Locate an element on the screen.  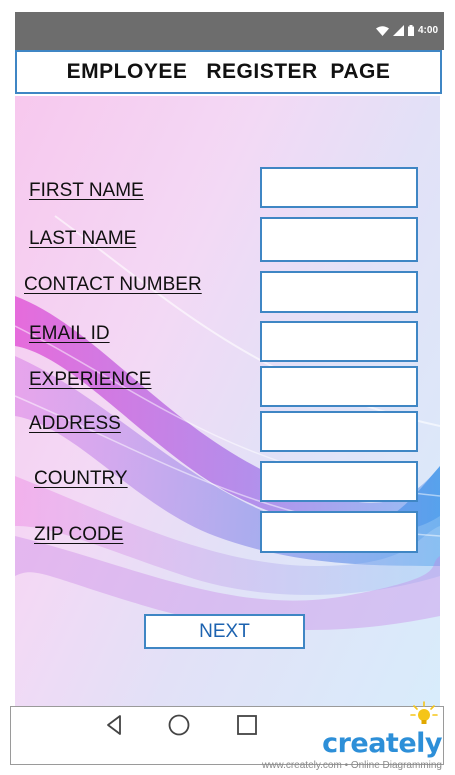
contact-number-input is located at coordinates (339, 292).